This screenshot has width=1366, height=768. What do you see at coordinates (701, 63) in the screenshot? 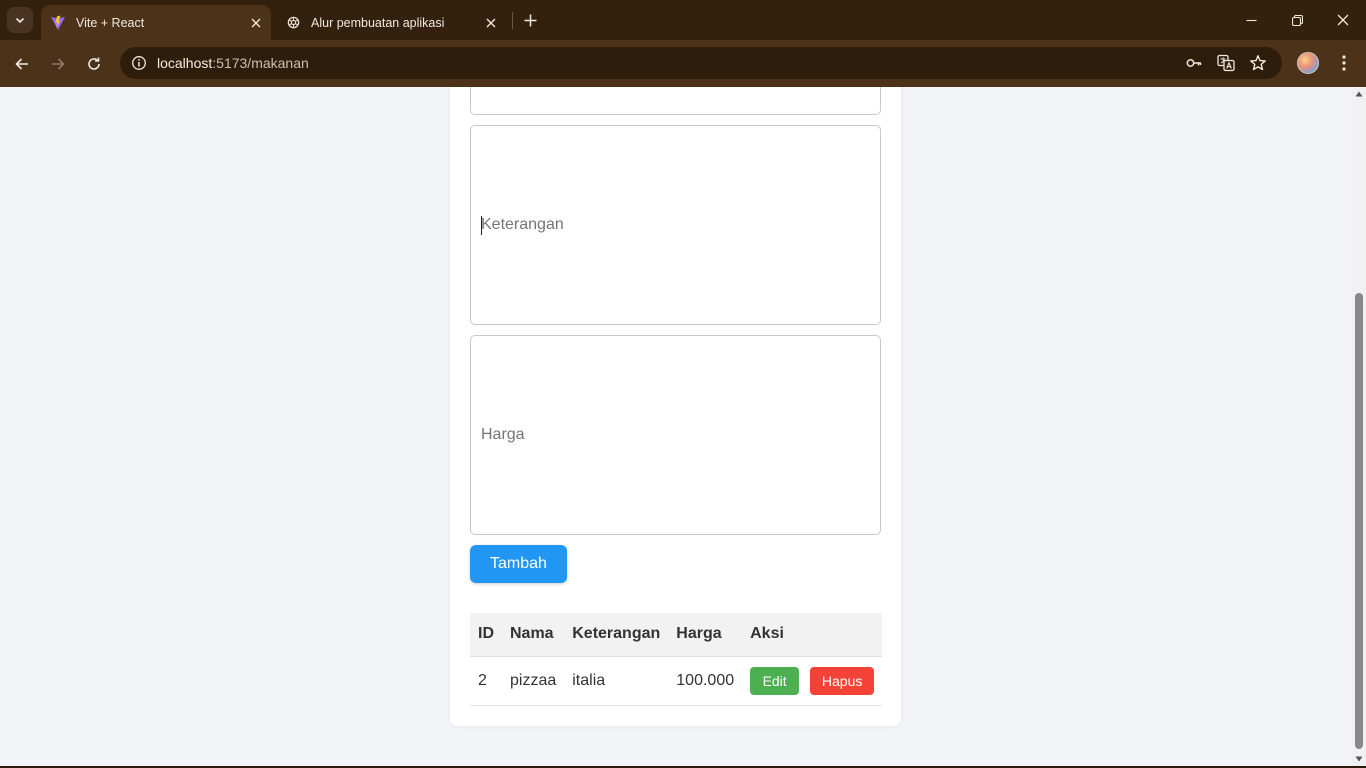
I see `address-bar: localhost:5173/makanan` at bounding box center [701, 63].